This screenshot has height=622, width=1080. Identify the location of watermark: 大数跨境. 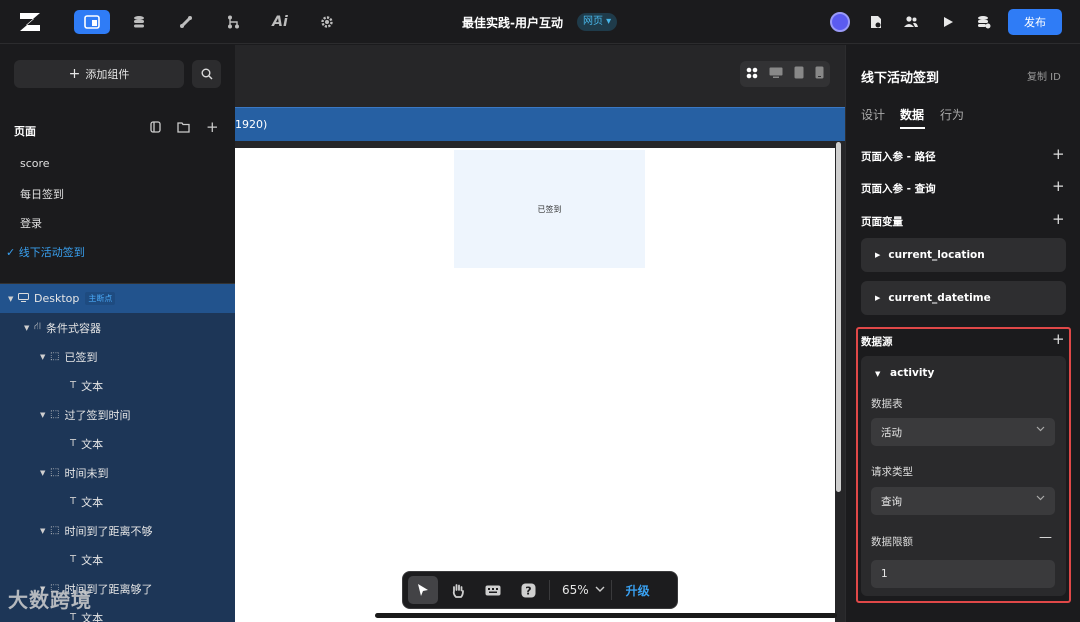
(50, 600).